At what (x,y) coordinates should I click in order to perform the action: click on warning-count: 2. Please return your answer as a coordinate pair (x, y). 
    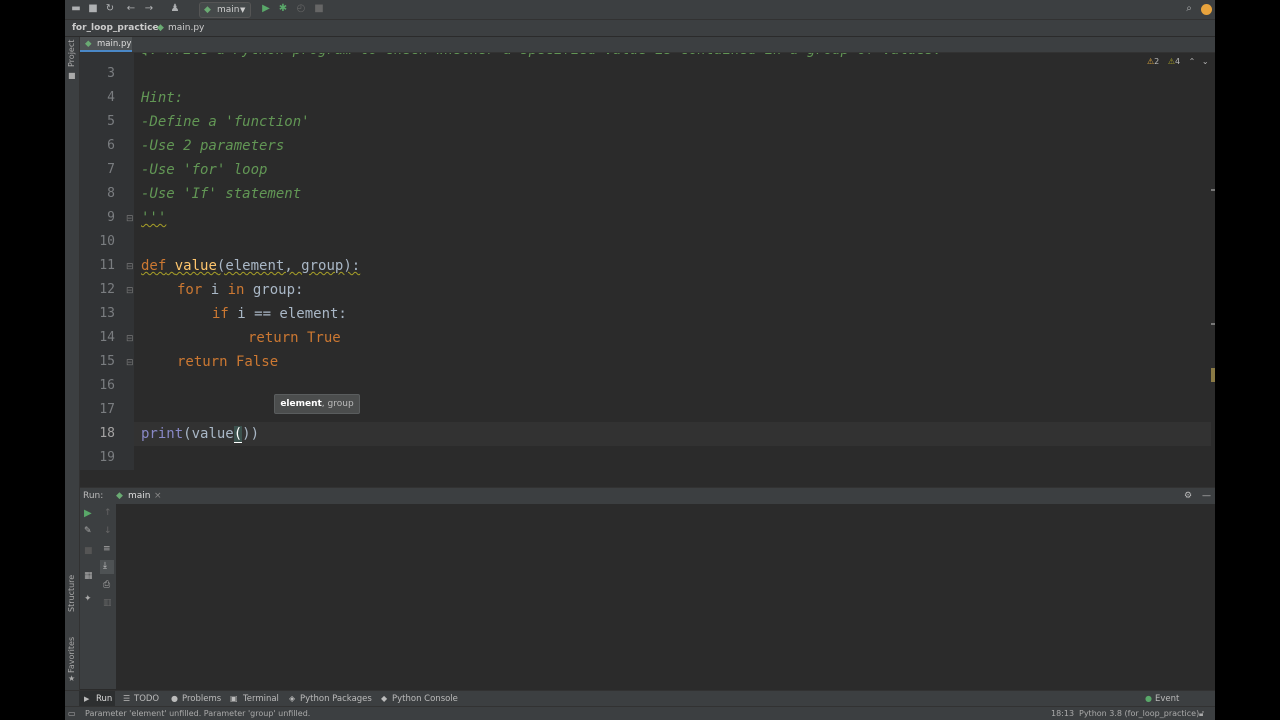
    Looking at the image, I should click on (1157, 61).